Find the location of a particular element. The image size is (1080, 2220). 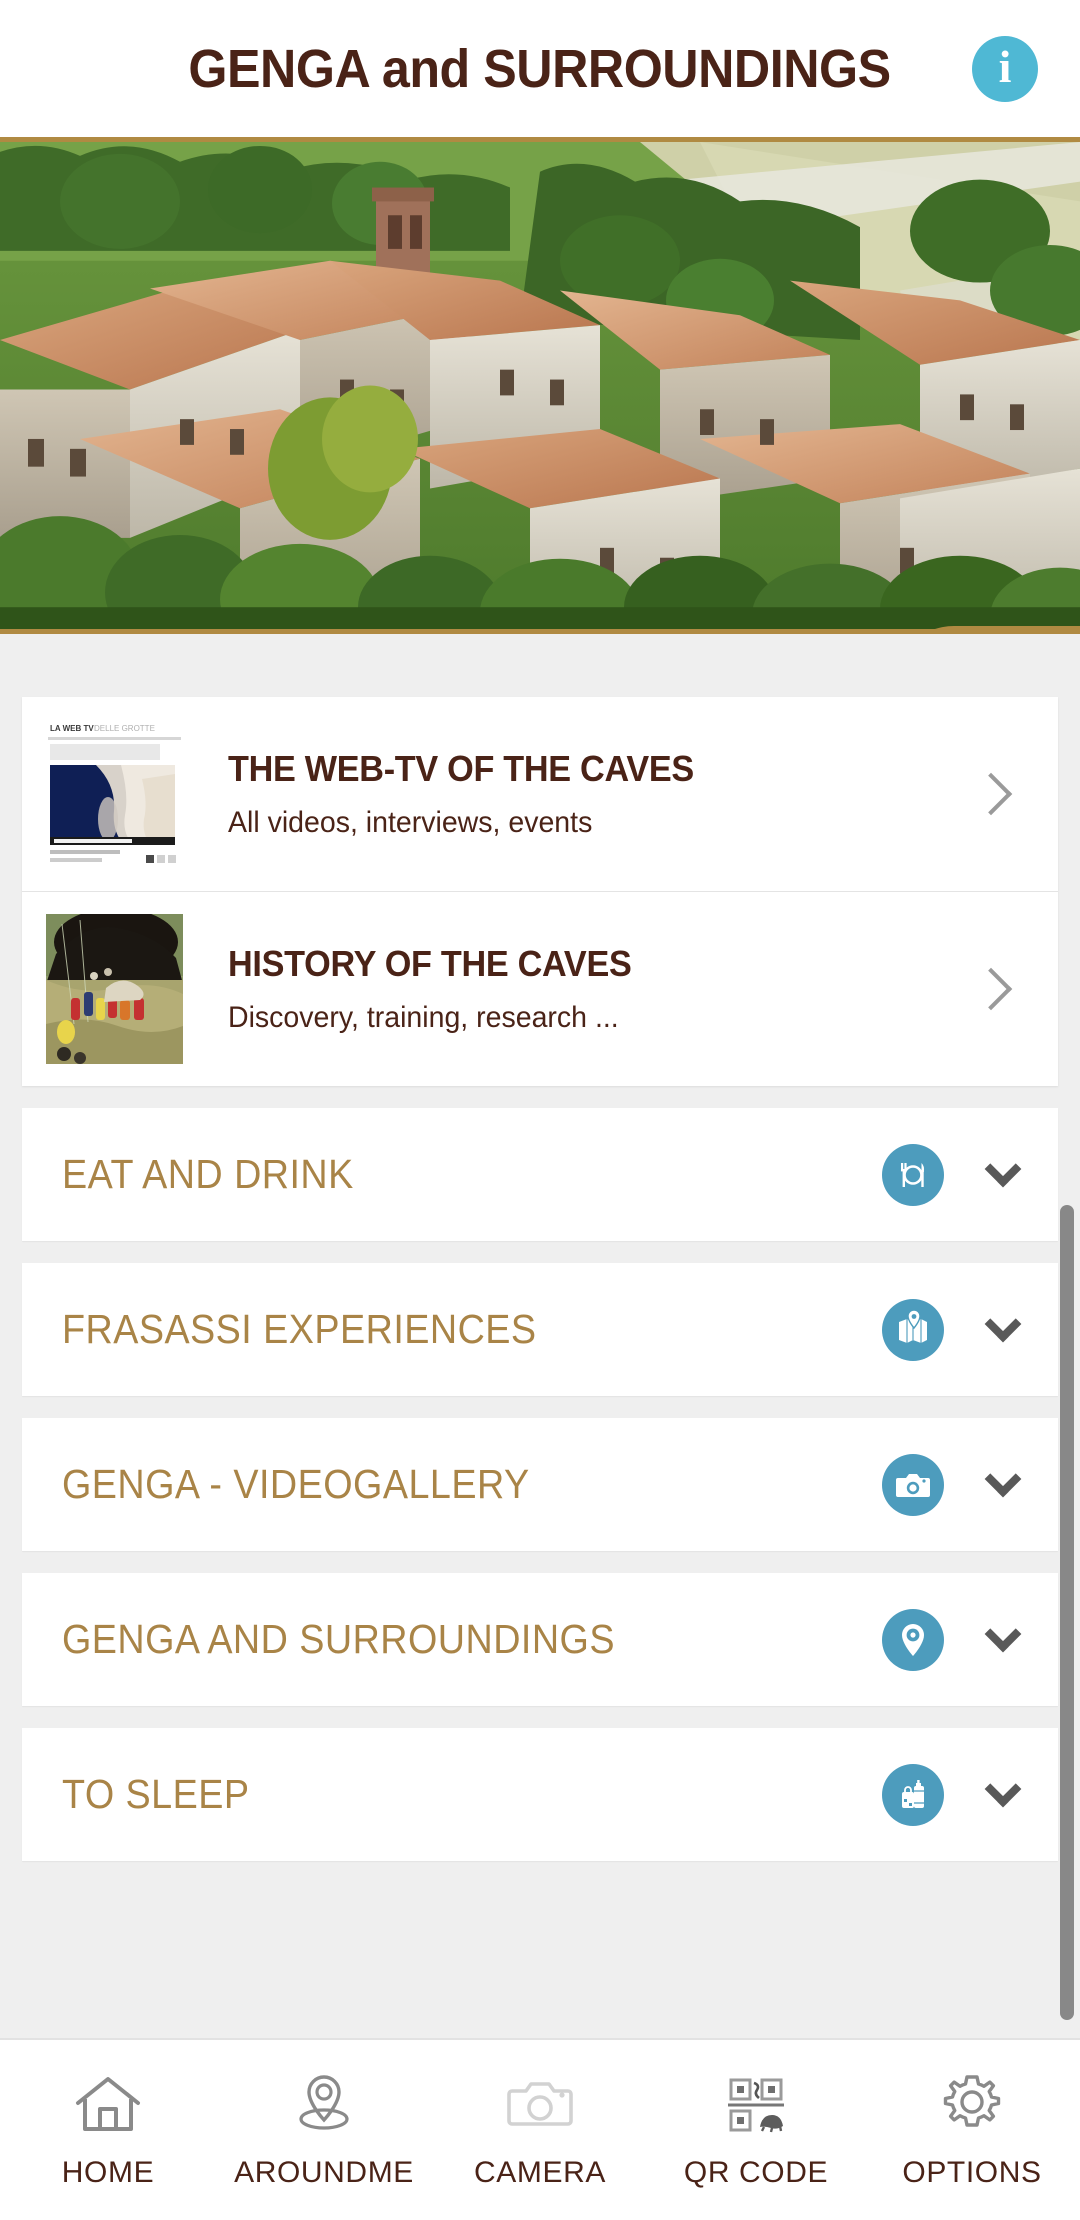

nav-item-qrcode: QR CODE is located at coordinates (756, 2115).